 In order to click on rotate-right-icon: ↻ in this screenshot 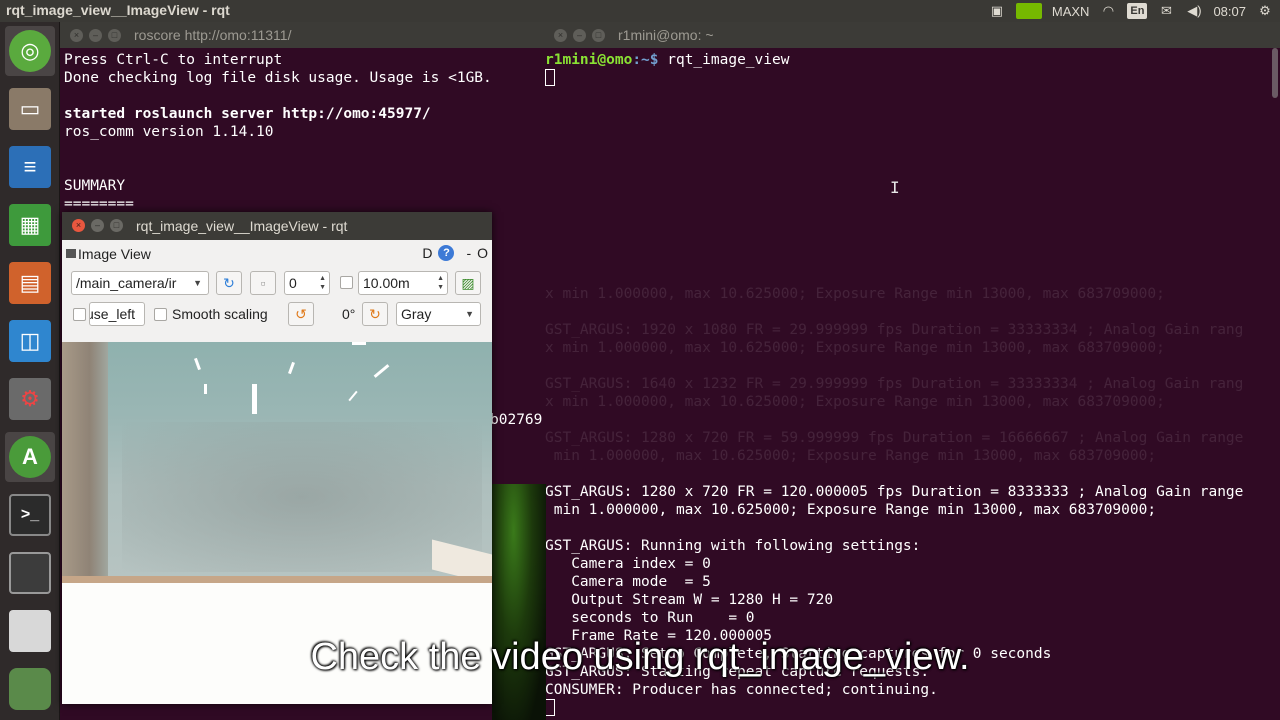, I will do `click(375, 313)`.